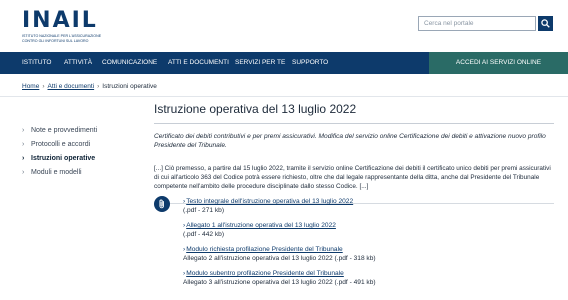 Image resolution: width=568 pixels, height=300 pixels. I want to click on nav-comunicazione: Comunicazione, so click(129, 63).